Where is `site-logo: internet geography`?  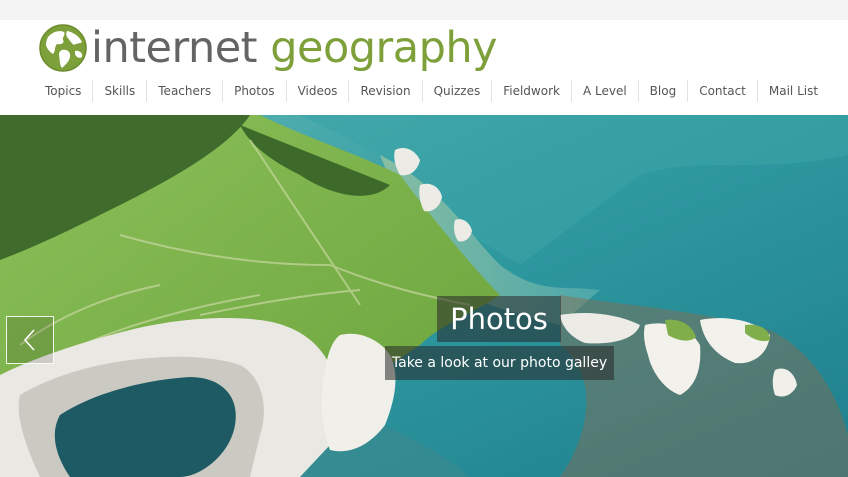
site-logo: internet geography is located at coordinates (268, 48).